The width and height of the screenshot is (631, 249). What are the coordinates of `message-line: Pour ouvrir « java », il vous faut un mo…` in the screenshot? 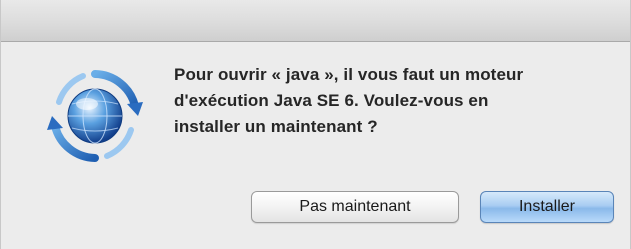 It's located at (349, 74).